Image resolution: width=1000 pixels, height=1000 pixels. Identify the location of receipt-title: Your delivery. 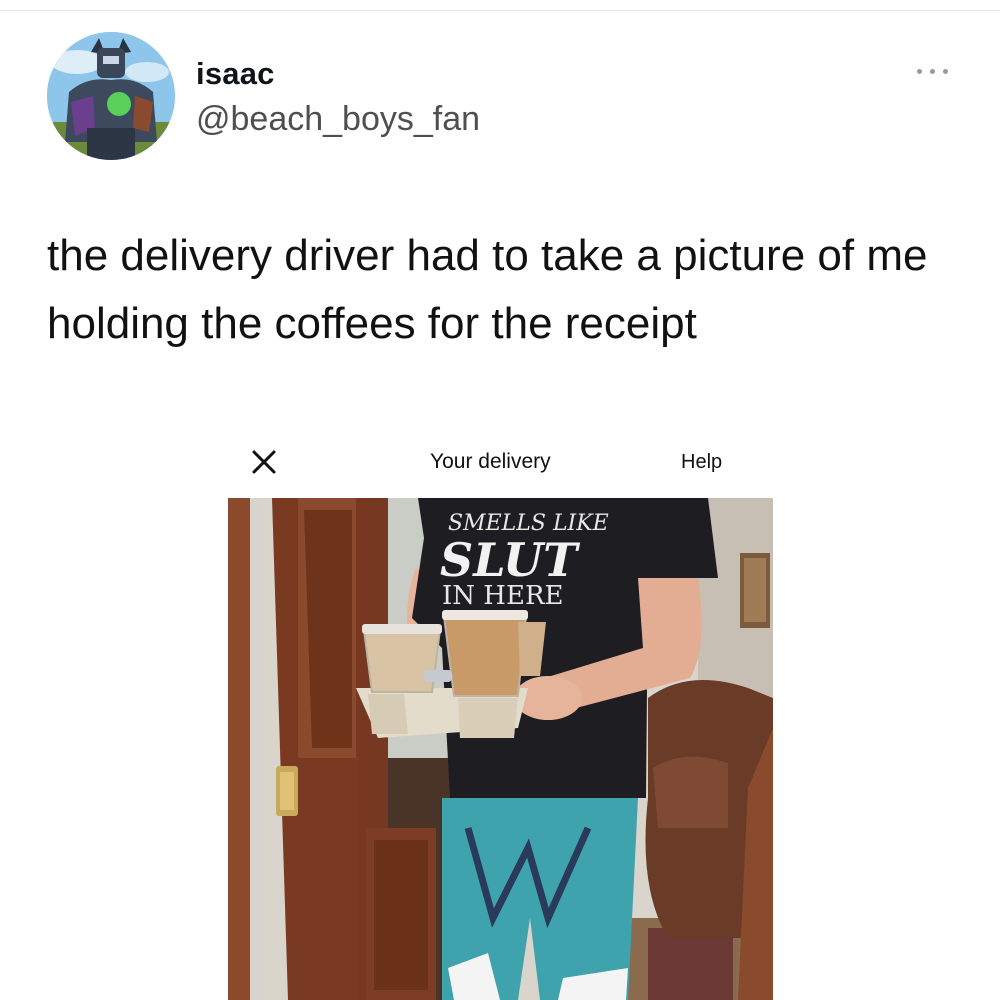
(490, 461).